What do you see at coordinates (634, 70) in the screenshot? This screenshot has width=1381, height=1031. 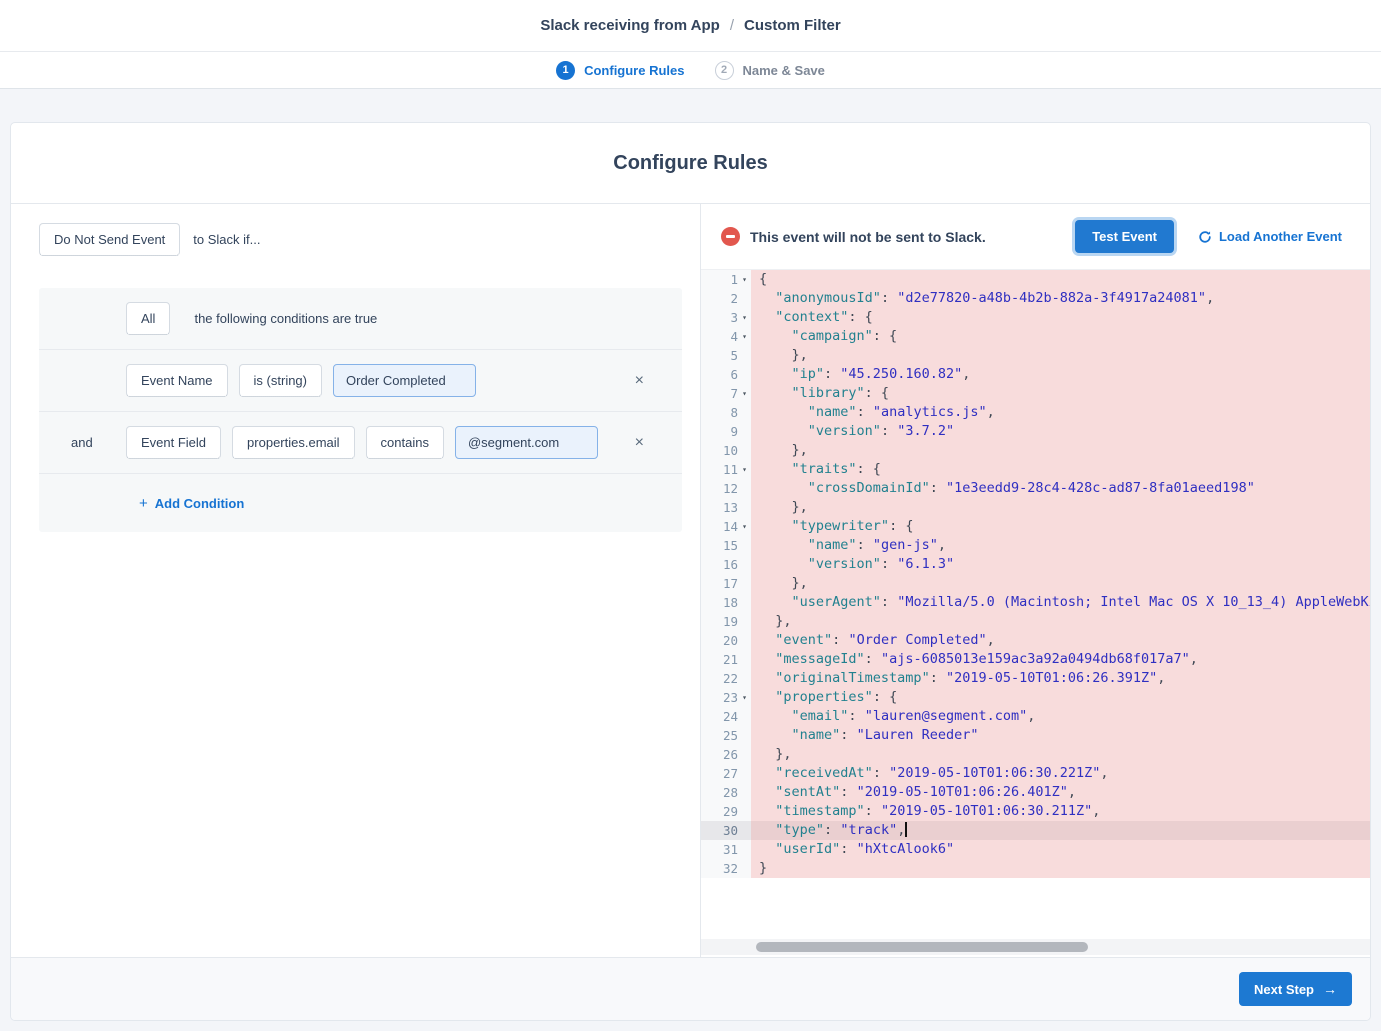 I see `step-1-label: Configure Rules` at bounding box center [634, 70].